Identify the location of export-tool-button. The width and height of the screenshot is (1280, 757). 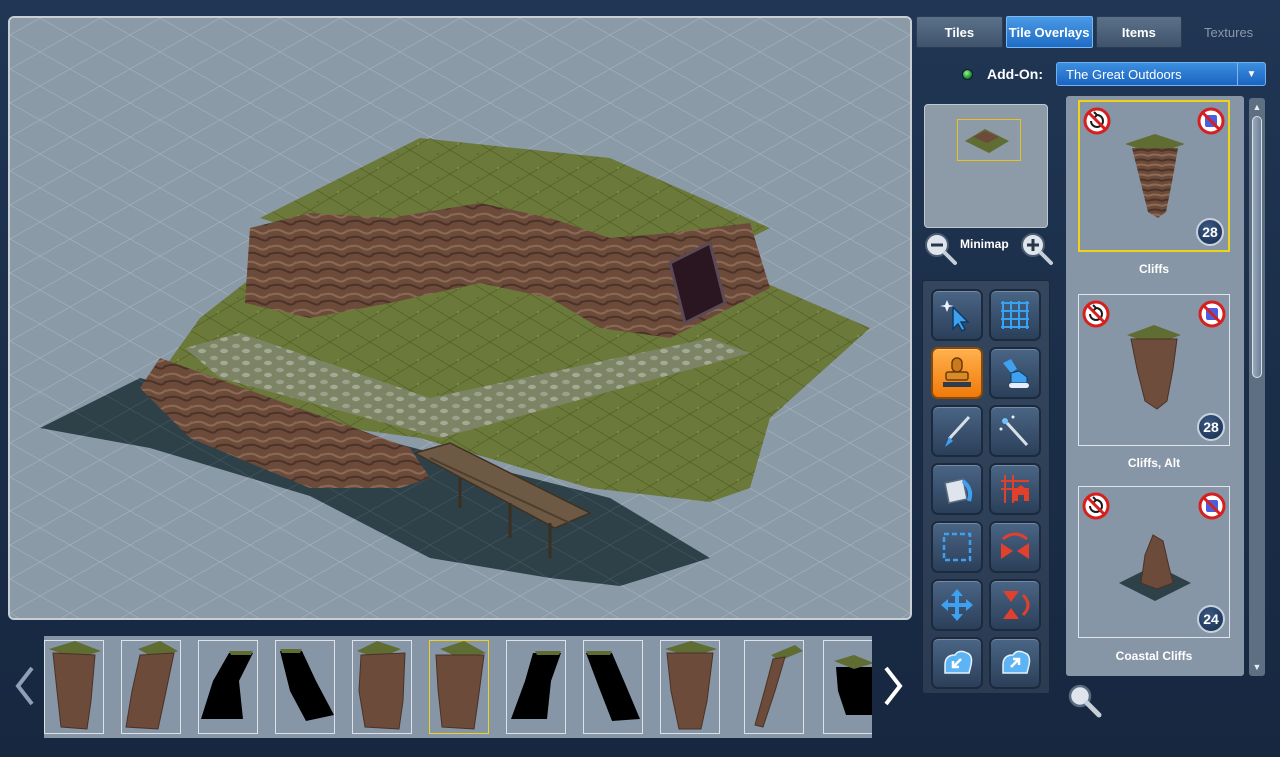
(1015, 663).